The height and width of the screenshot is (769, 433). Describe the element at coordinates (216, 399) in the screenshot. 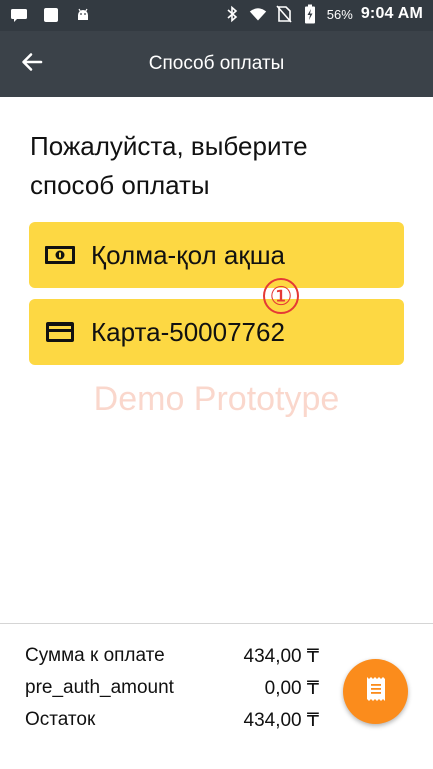

I see `watermark: Demo Prototype` at that location.